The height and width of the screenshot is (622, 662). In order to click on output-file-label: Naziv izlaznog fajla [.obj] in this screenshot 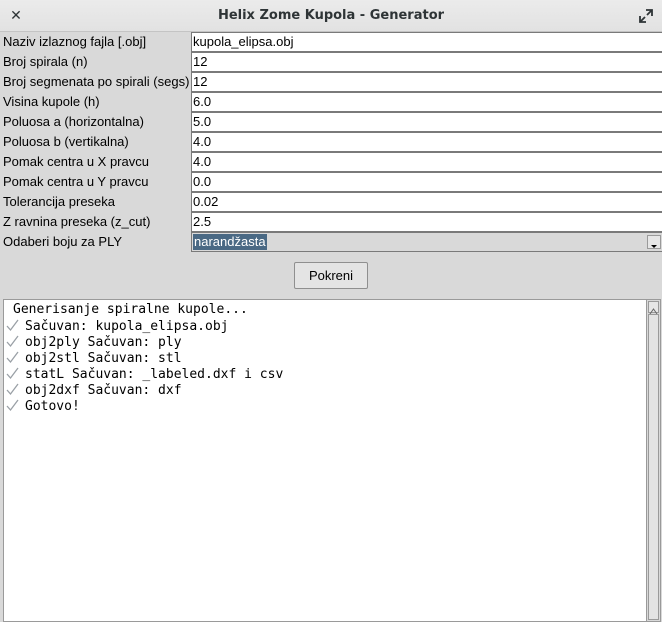, I will do `click(75, 41)`.